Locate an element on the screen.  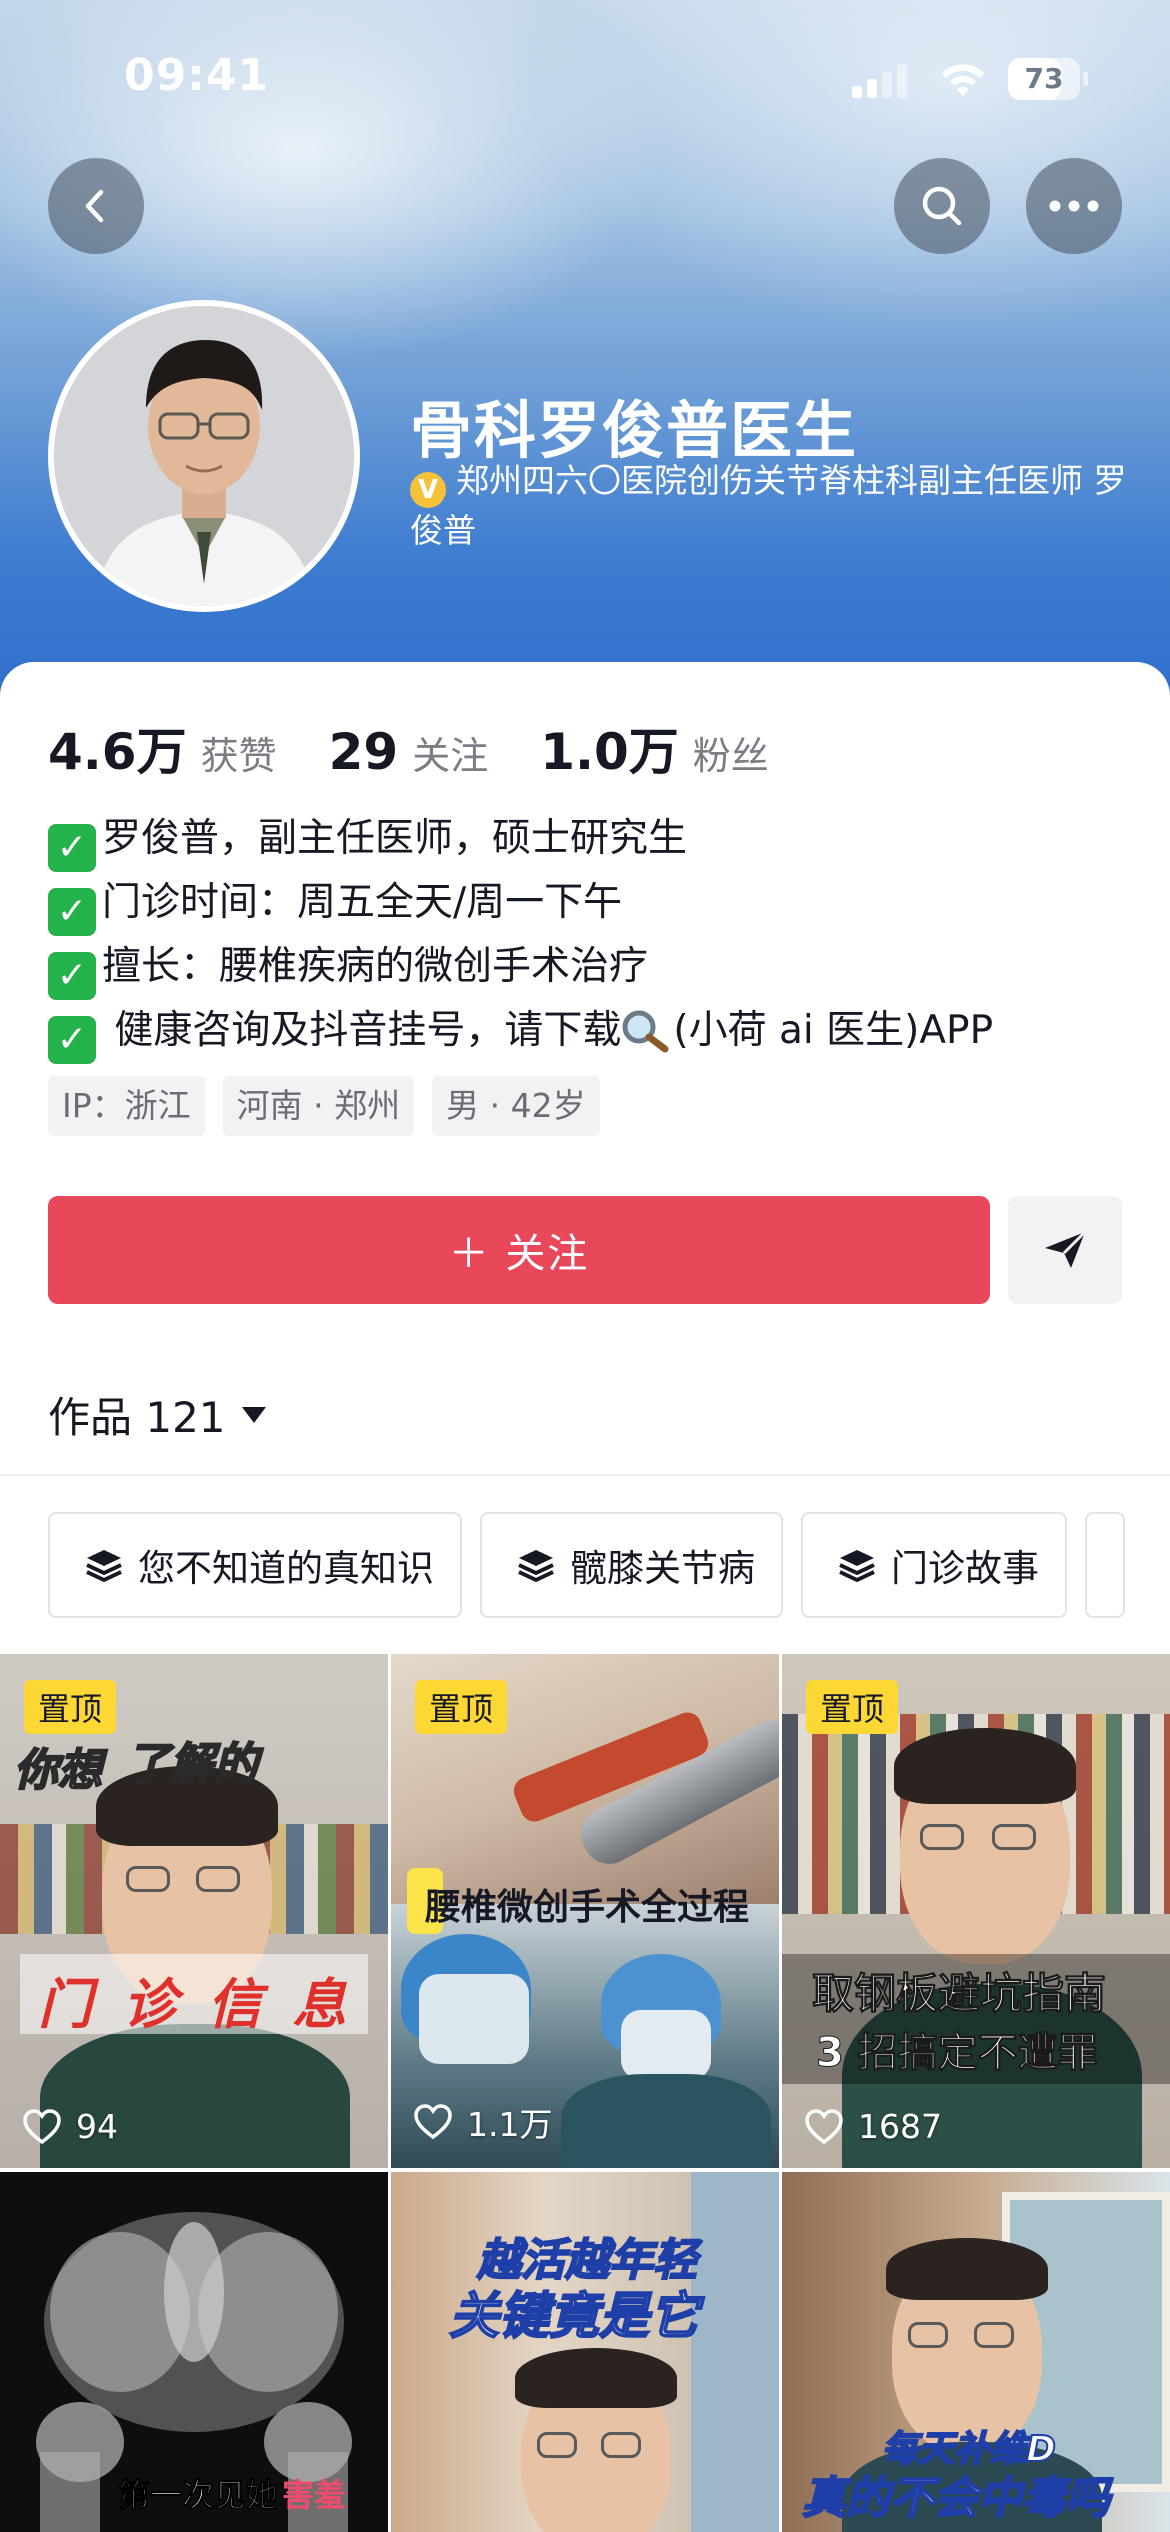
collection-chip-partial is located at coordinates (1105, 1565).